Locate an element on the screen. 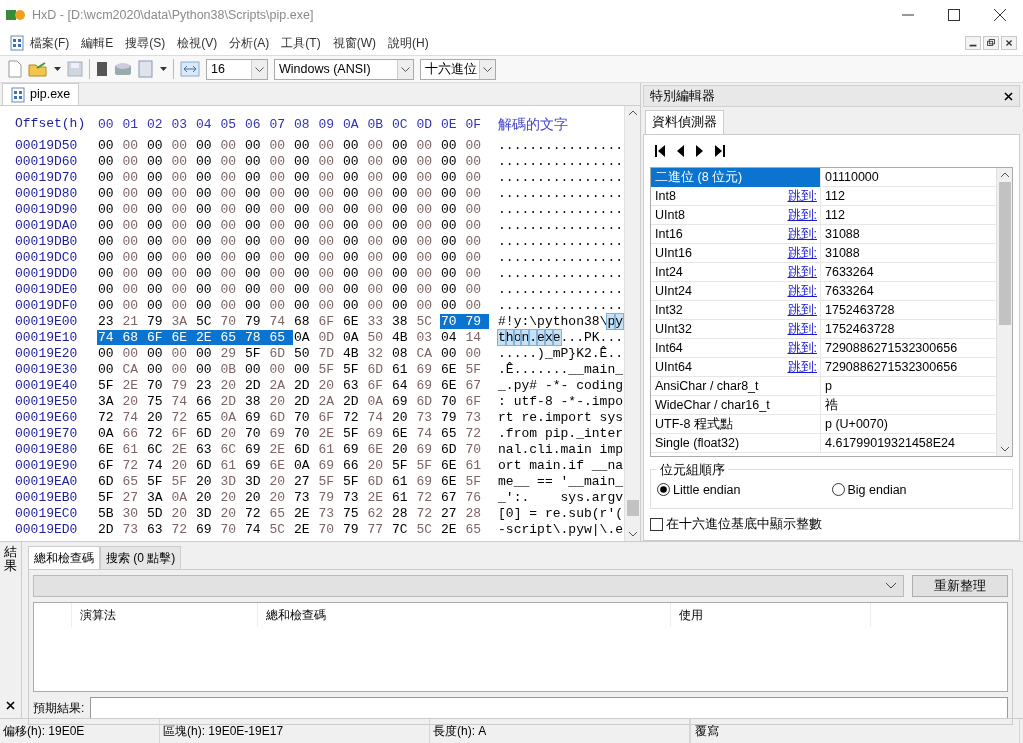 Image resolution: width=1023 pixels, height=743 pixels. menu-item: 視窗(W) is located at coordinates (354, 42).